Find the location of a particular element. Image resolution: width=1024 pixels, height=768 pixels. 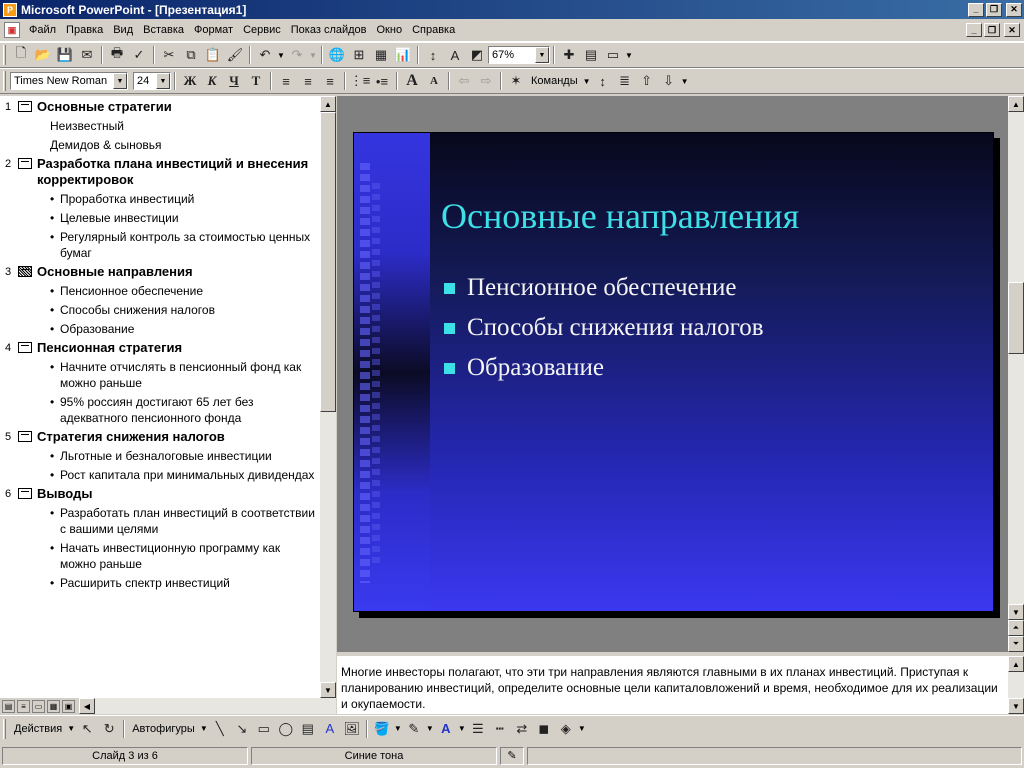

toolbar-grip is located at coordinates (4, 55).